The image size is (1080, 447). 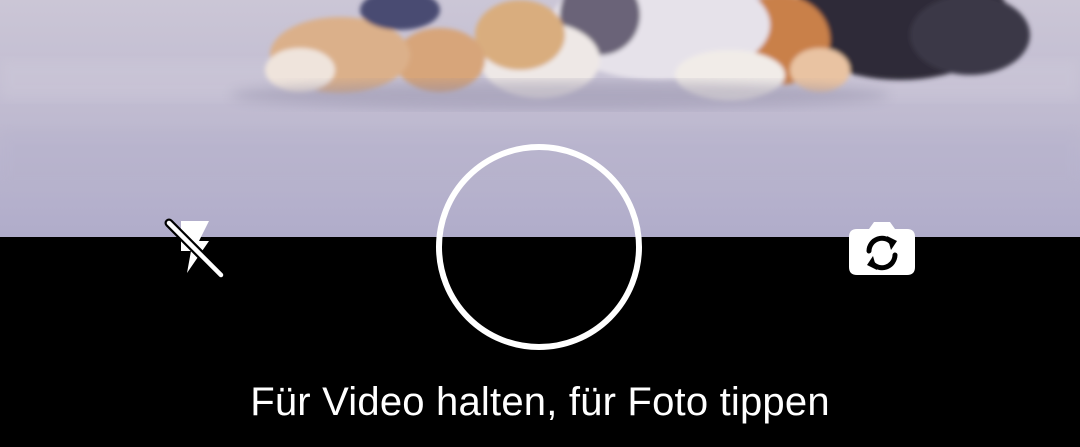 I want to click on flash-toggle-button, so click(x=195, y=247).